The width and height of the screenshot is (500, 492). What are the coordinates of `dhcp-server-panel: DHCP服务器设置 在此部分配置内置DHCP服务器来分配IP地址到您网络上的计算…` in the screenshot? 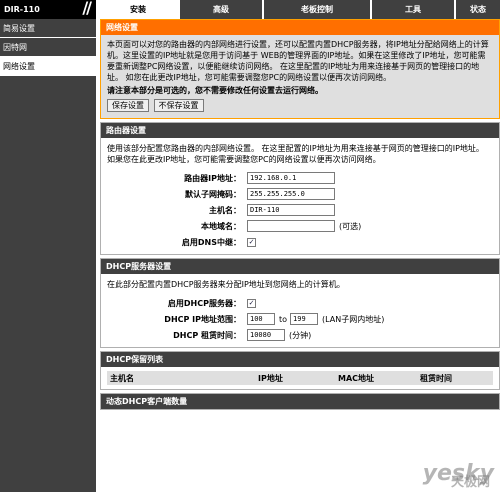 It's located at (300, 303).